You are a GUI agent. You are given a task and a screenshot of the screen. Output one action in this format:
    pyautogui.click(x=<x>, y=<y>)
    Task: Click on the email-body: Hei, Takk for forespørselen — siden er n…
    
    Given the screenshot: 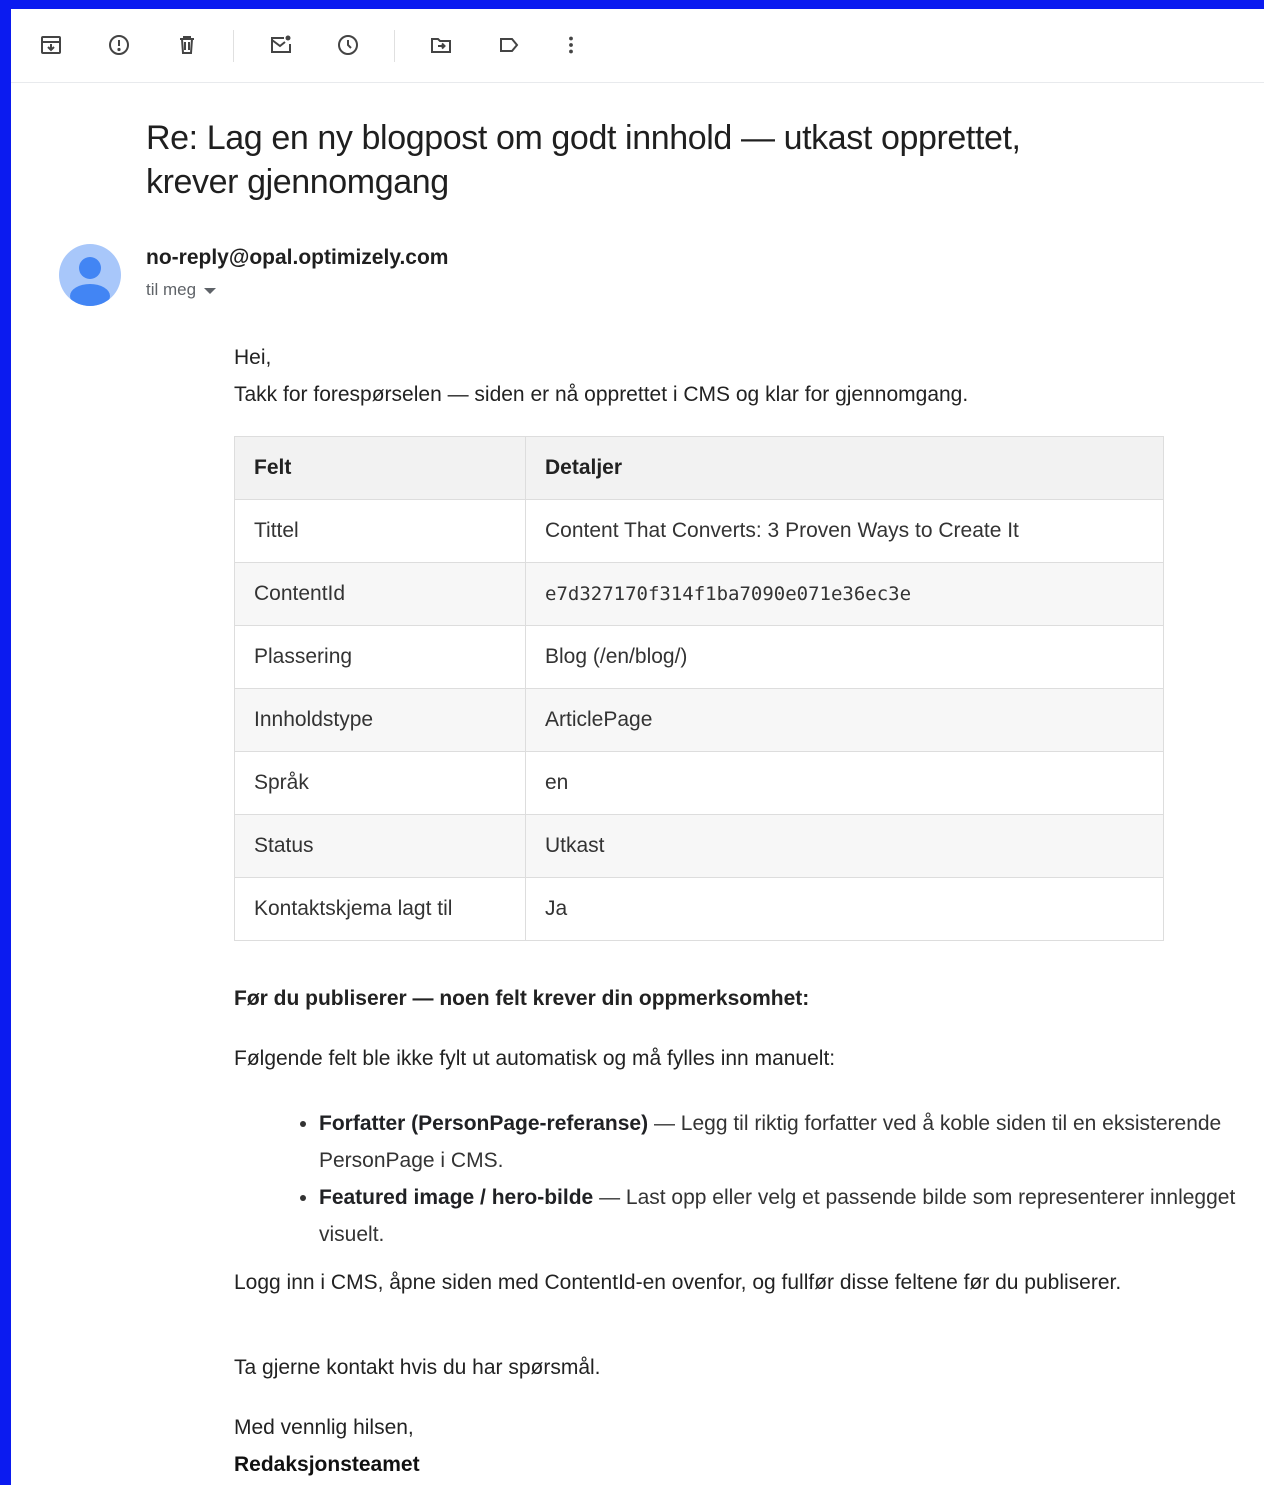 What is the action you would take?
    pyautogui.click(x=704, y=376)
    